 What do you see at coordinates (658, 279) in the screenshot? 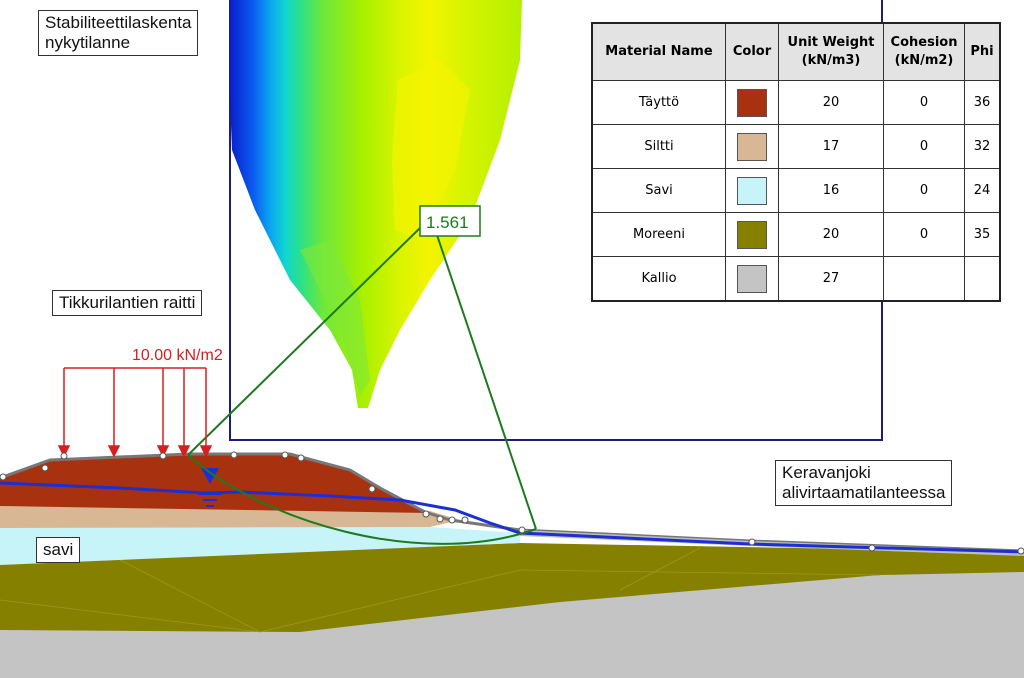
I see `material-name-cell: Kallio` at bounding box center [658, 279].